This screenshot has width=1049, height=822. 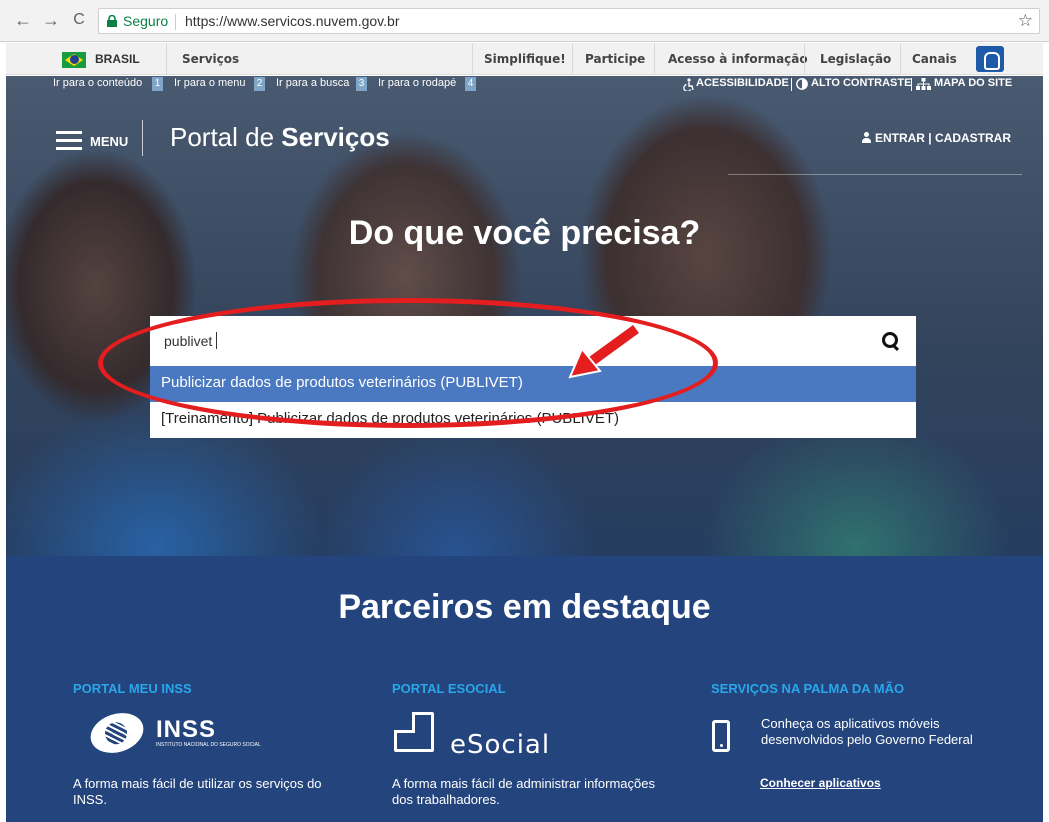 What do you see at coordinates (417, 83) in the screenshot?
I see `skip-link-footer: Ir para o rodapé` at bounding box center [417, 83].